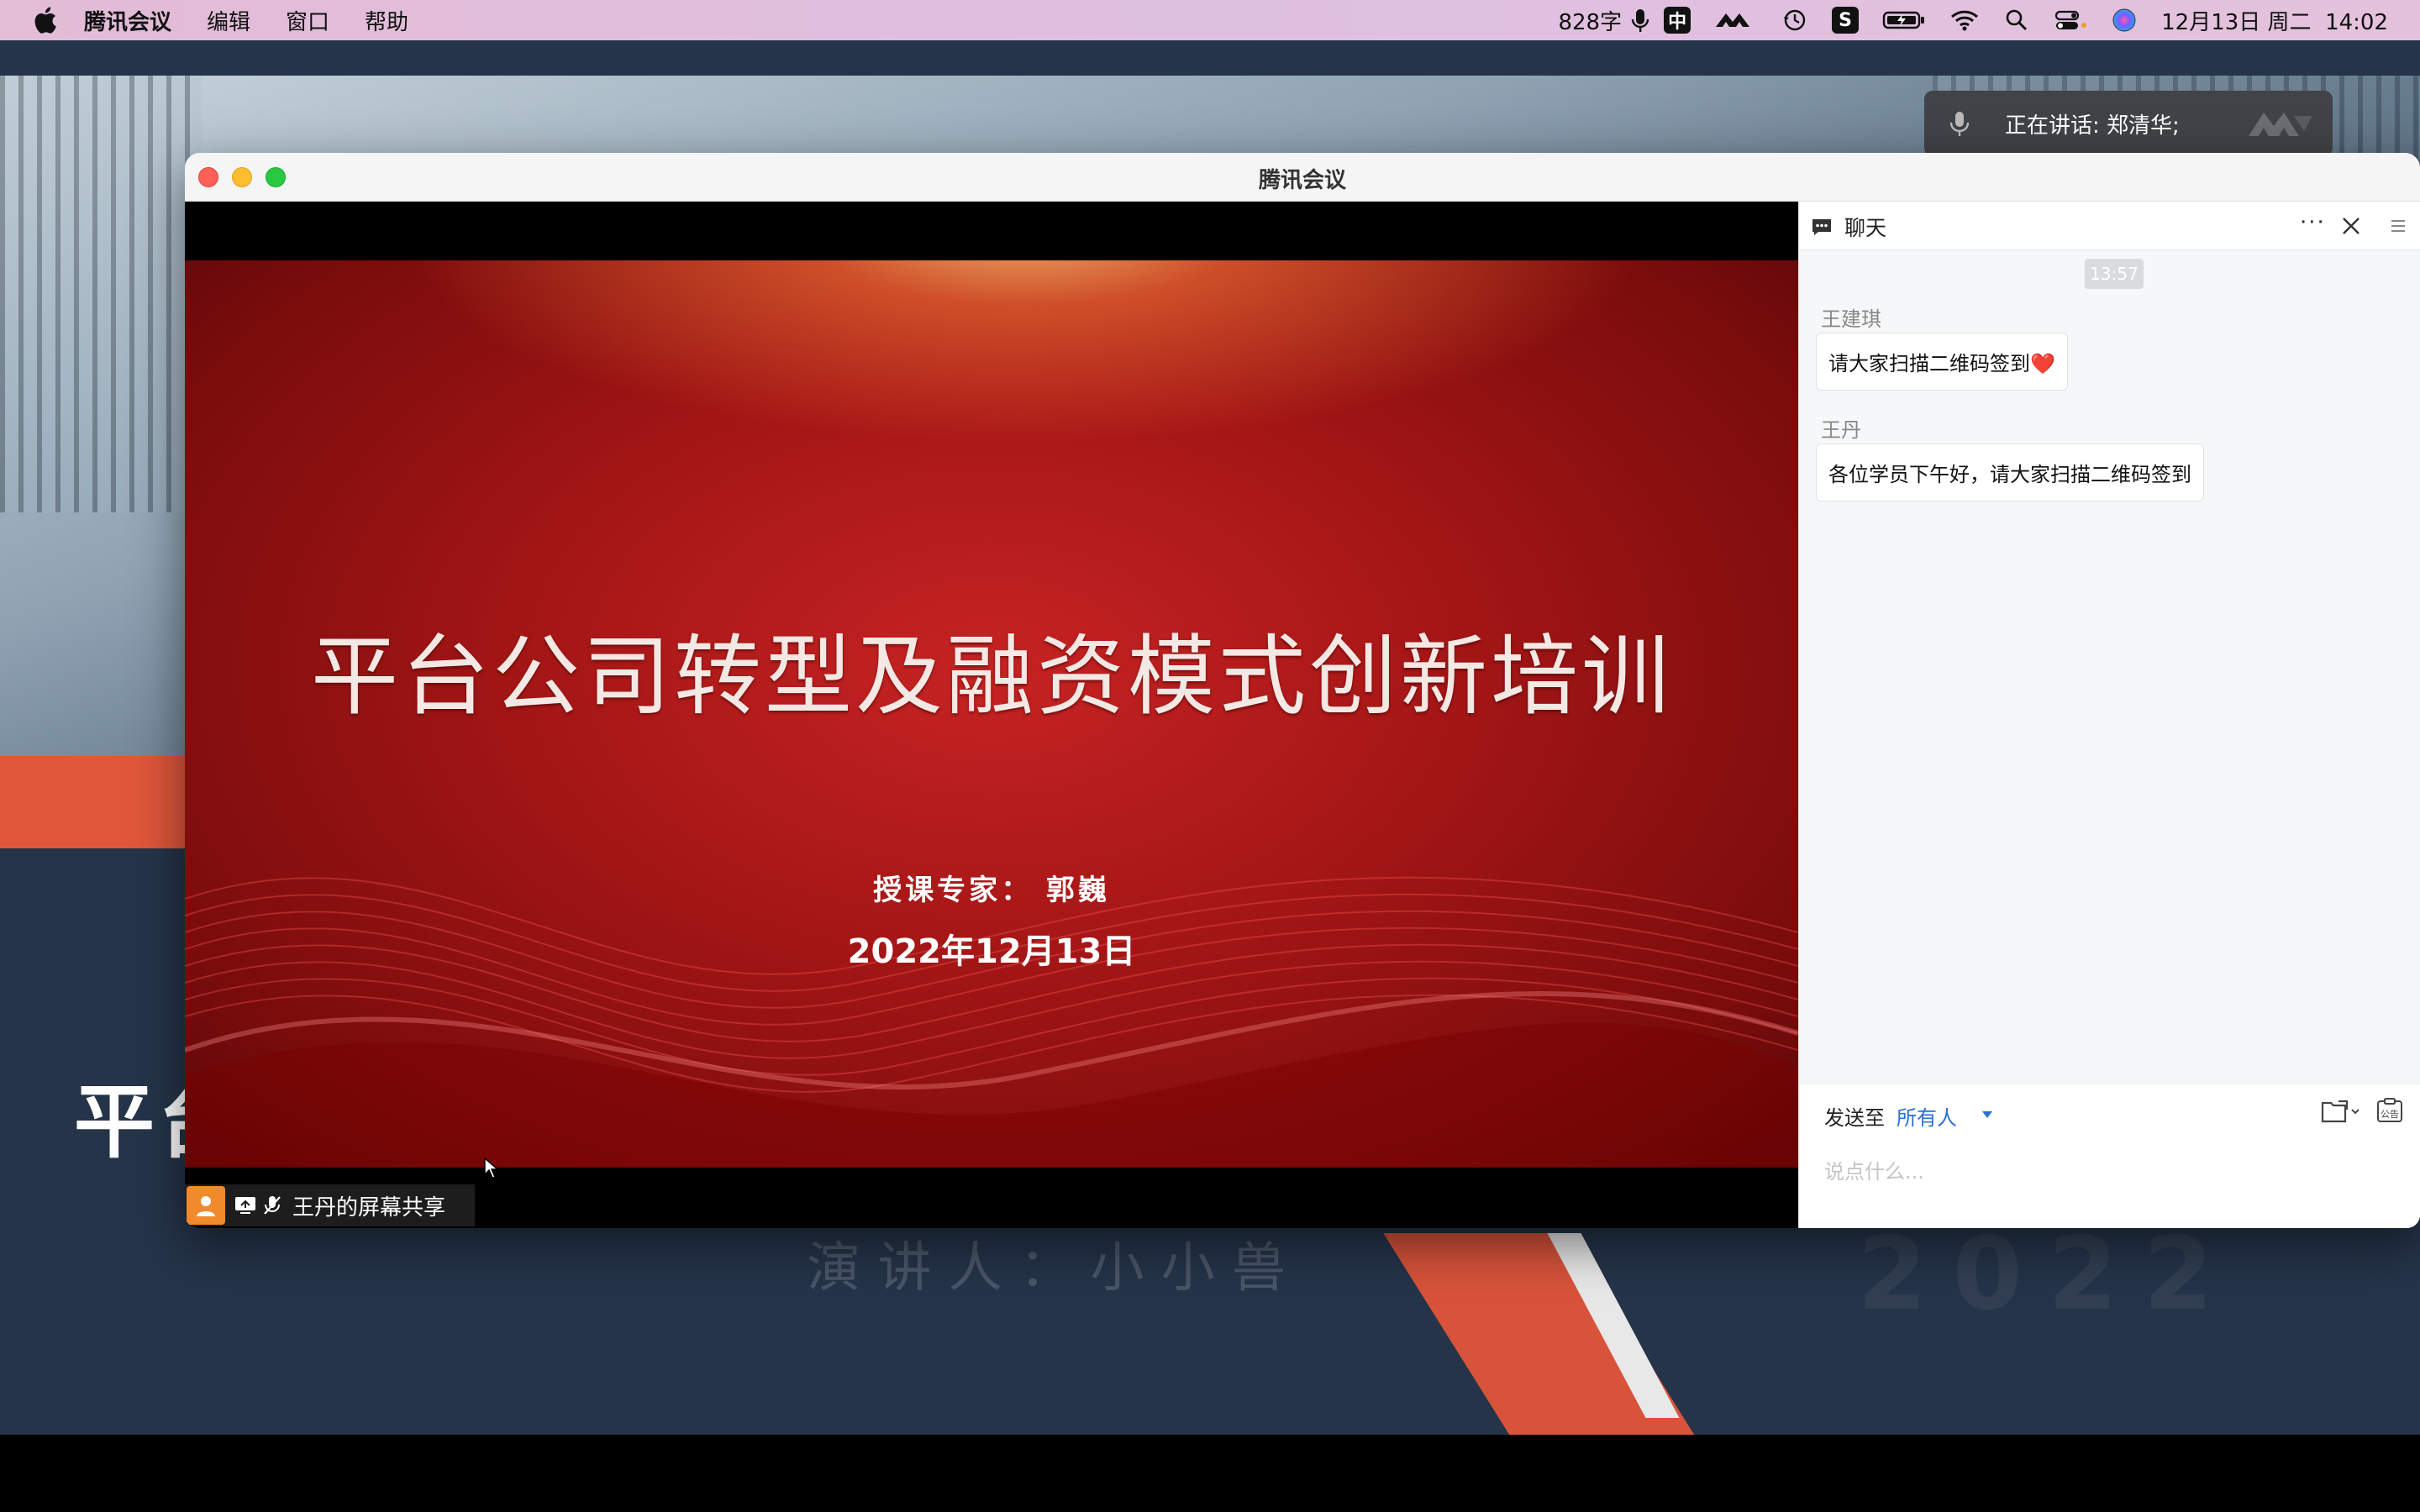  Describe the element at coordinates (2114, 274) in the screenshot. I see `message-timestamp: 13:57` at that location.